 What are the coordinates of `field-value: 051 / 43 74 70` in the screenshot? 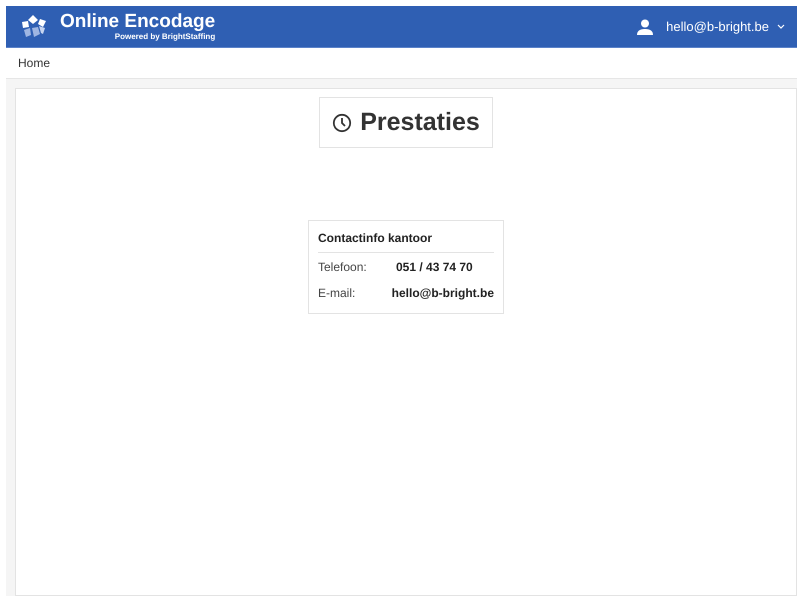 It's located at (434, 267).